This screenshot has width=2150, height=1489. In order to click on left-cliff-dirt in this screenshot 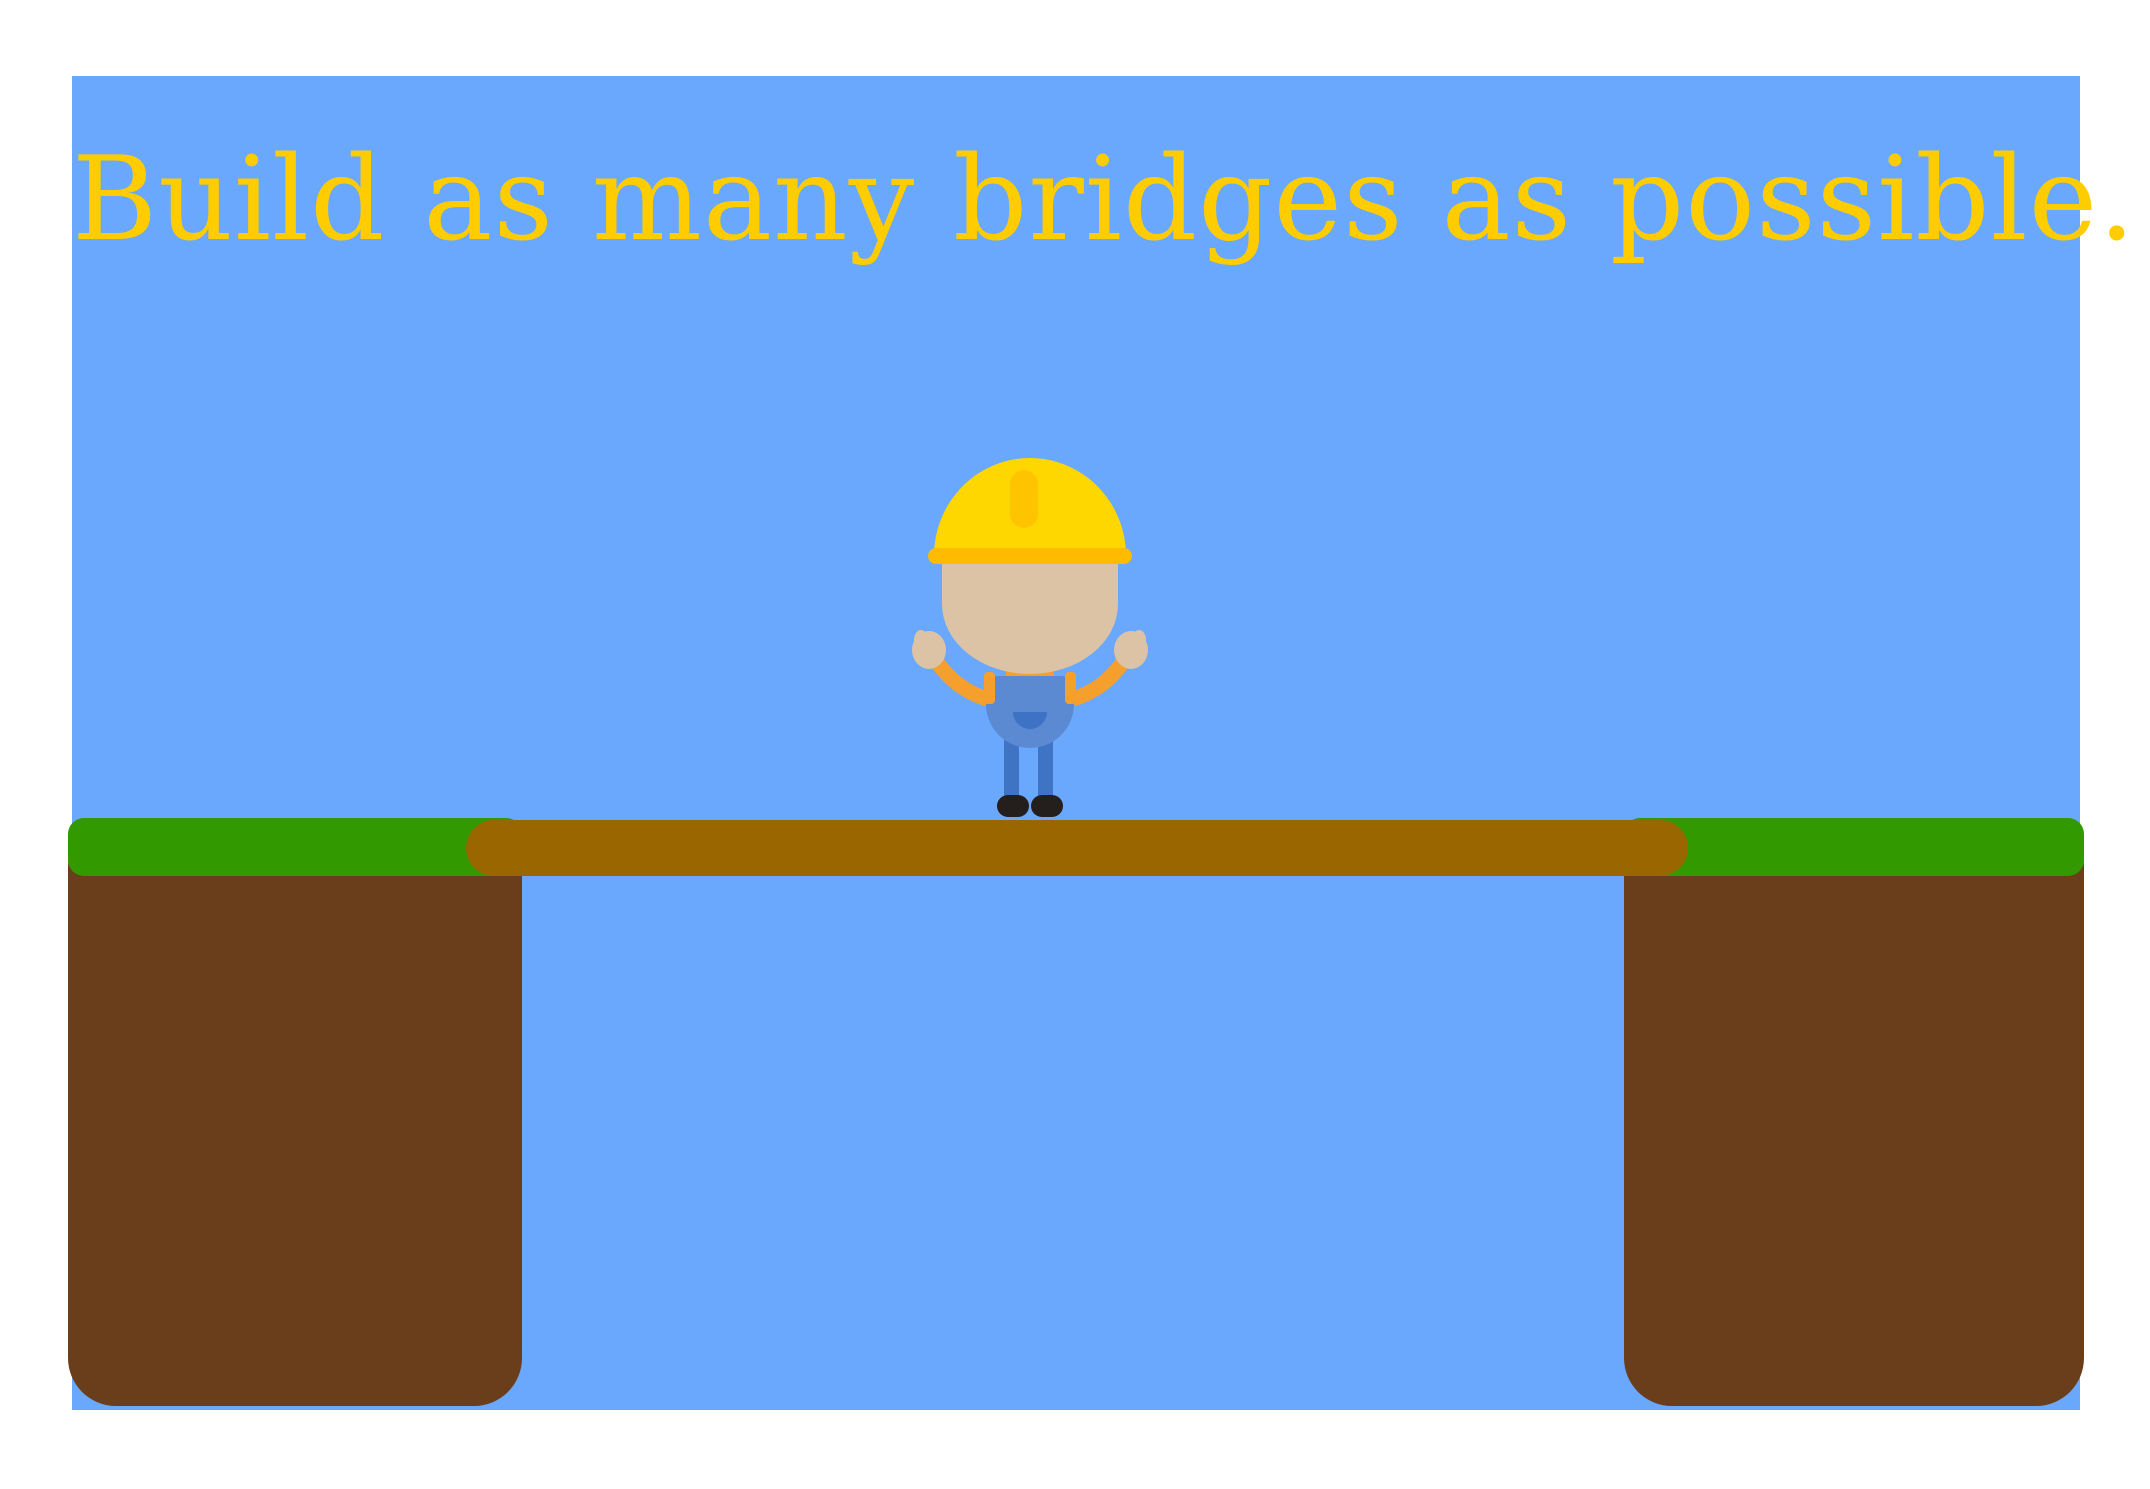, I will do `click(295, 1112)`.